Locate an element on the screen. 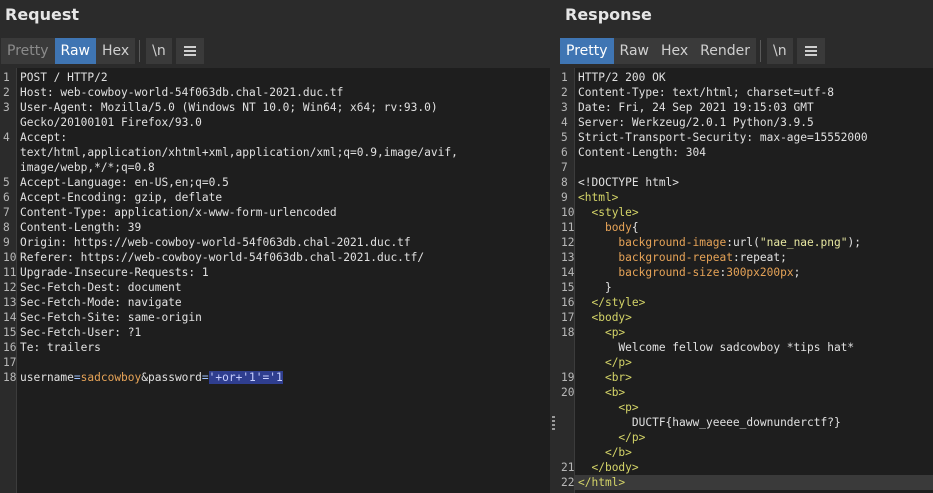 This screenshot has width=933, height=493. line-text: <body> is located at coordinates (605, 317).